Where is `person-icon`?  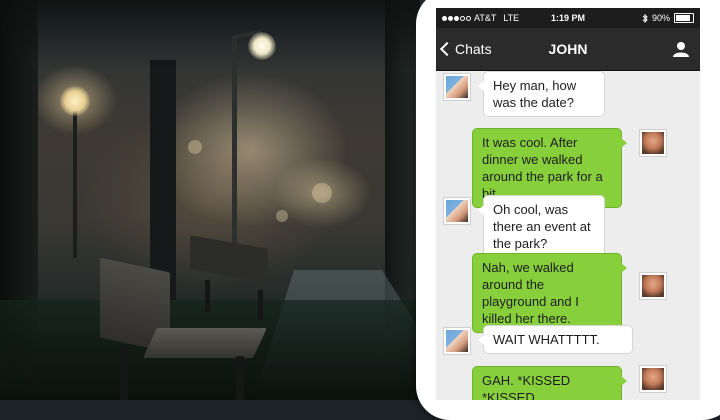 person-icon is located at coordinates (681, 49).